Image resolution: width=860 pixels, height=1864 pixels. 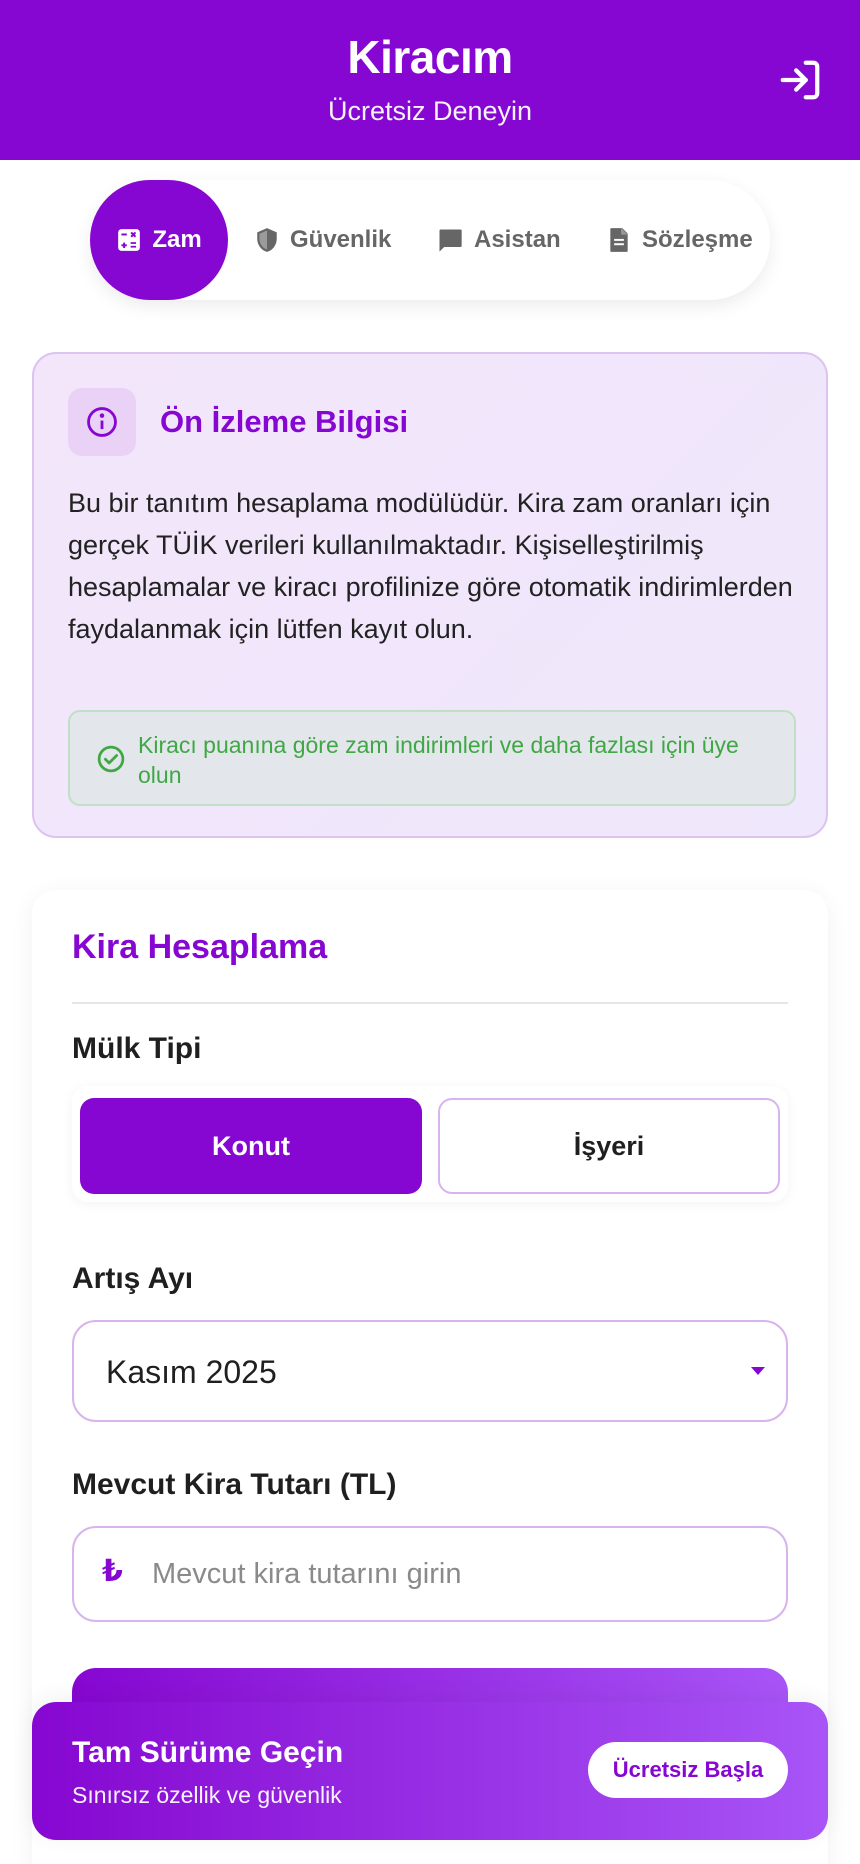 I want to click on tab-zam-label: Zam, so click(x=177, y=239).